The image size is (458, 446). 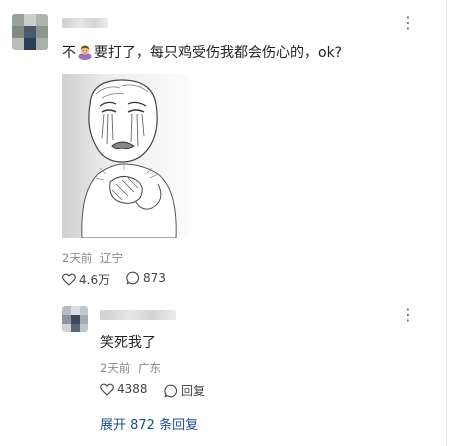 I want to click on reply-reply-label: 回复, so click(x=193, y=391).